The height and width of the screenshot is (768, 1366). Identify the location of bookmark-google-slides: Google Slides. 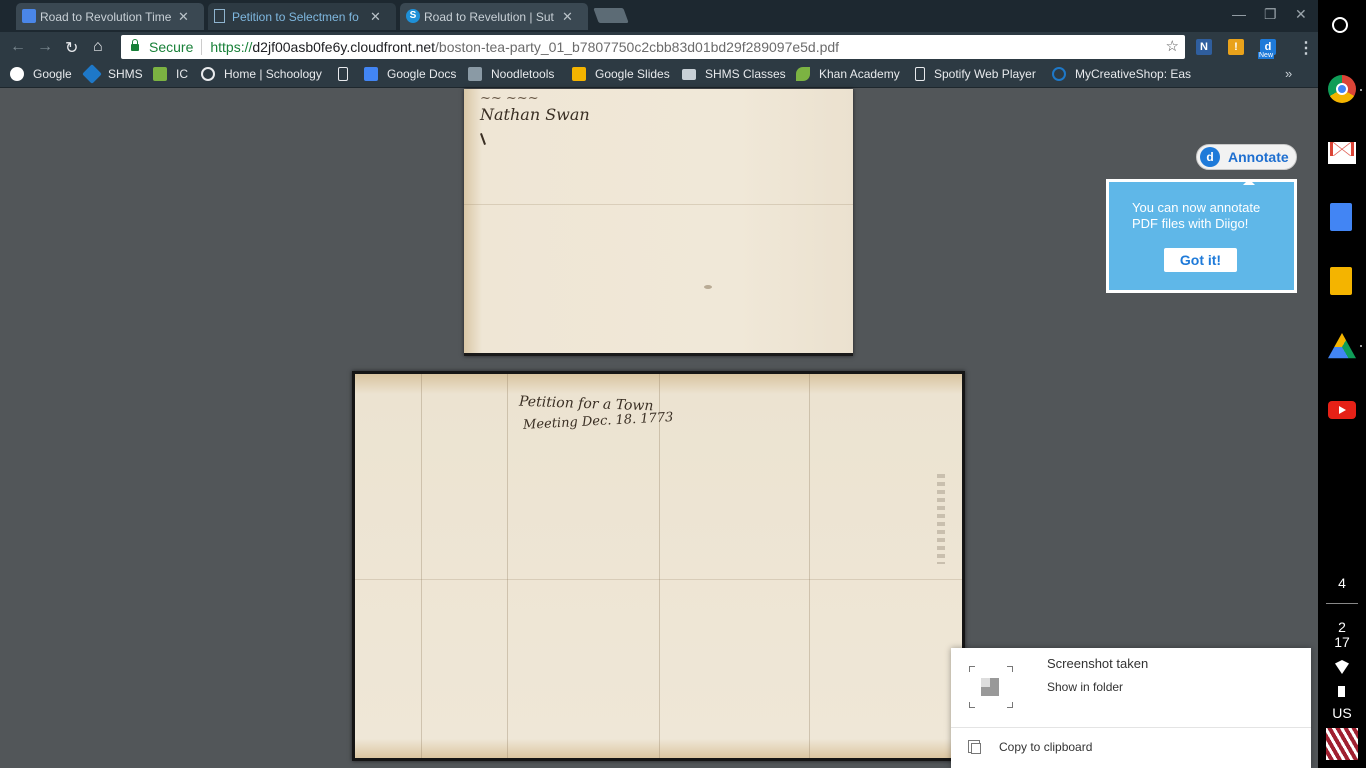
(621, 74).